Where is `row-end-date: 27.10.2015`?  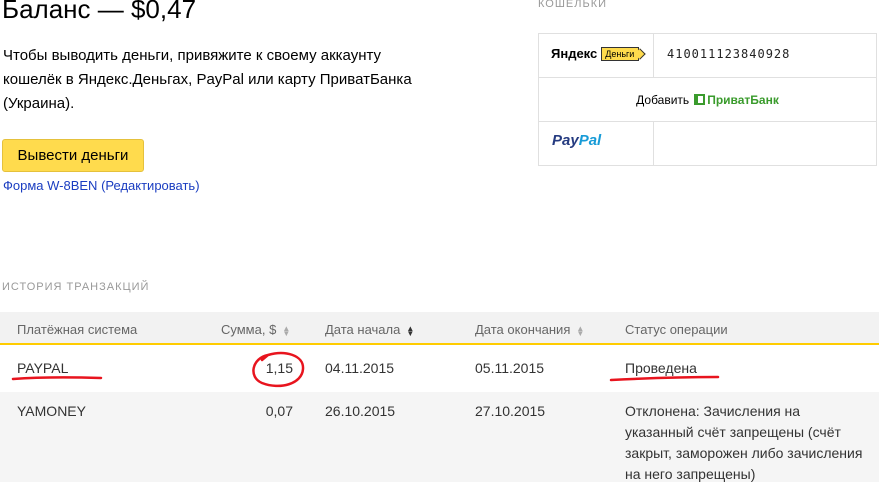
row-end-date: 27.10.2015 is located at coordinates (510, 411).